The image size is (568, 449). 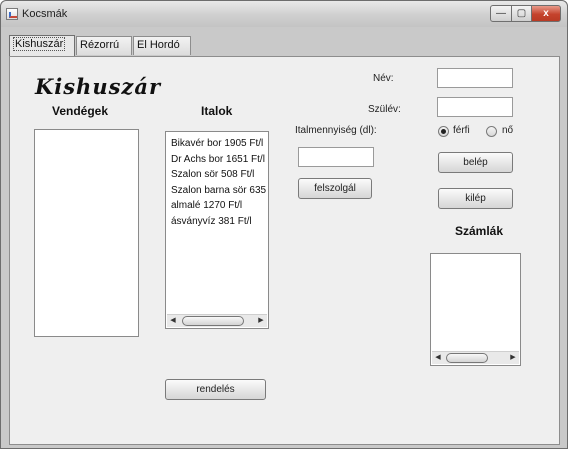 I want to click on guests-heading: Vendégek, so click(x=80, y=111).